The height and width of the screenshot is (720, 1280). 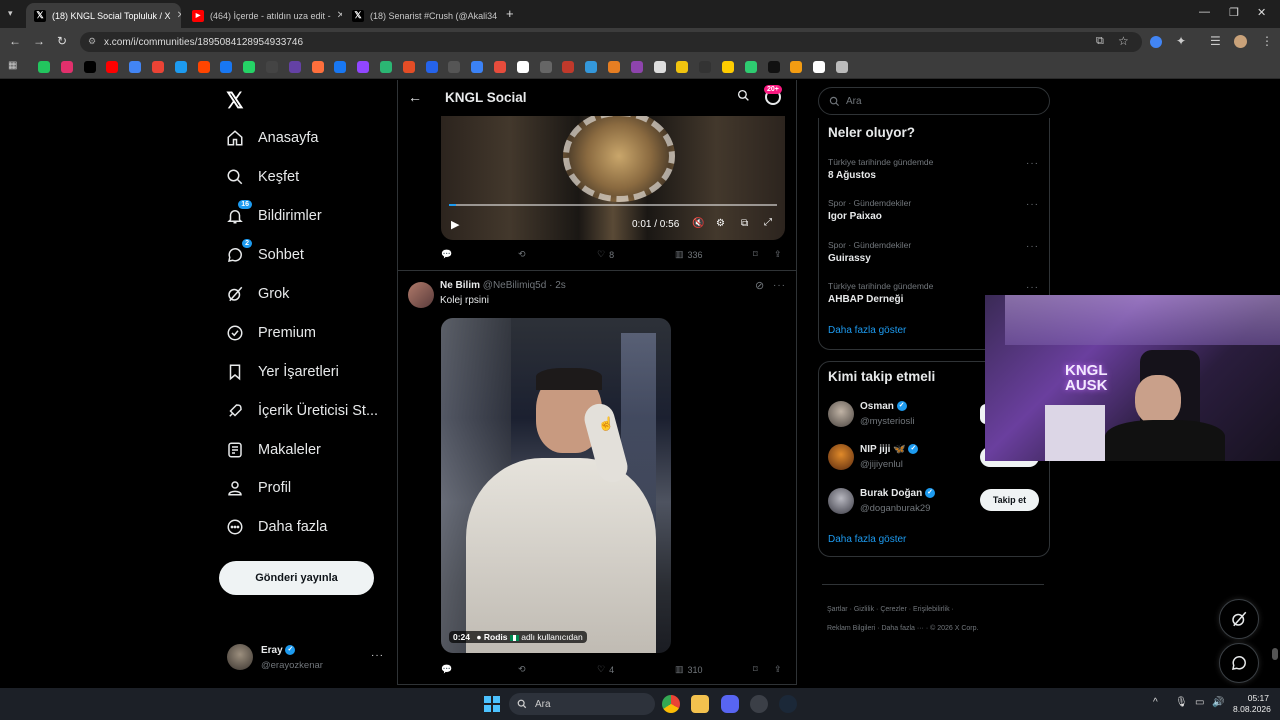 I want to click on post-button: Gönderi yayınla, so click(x=296, y=578).